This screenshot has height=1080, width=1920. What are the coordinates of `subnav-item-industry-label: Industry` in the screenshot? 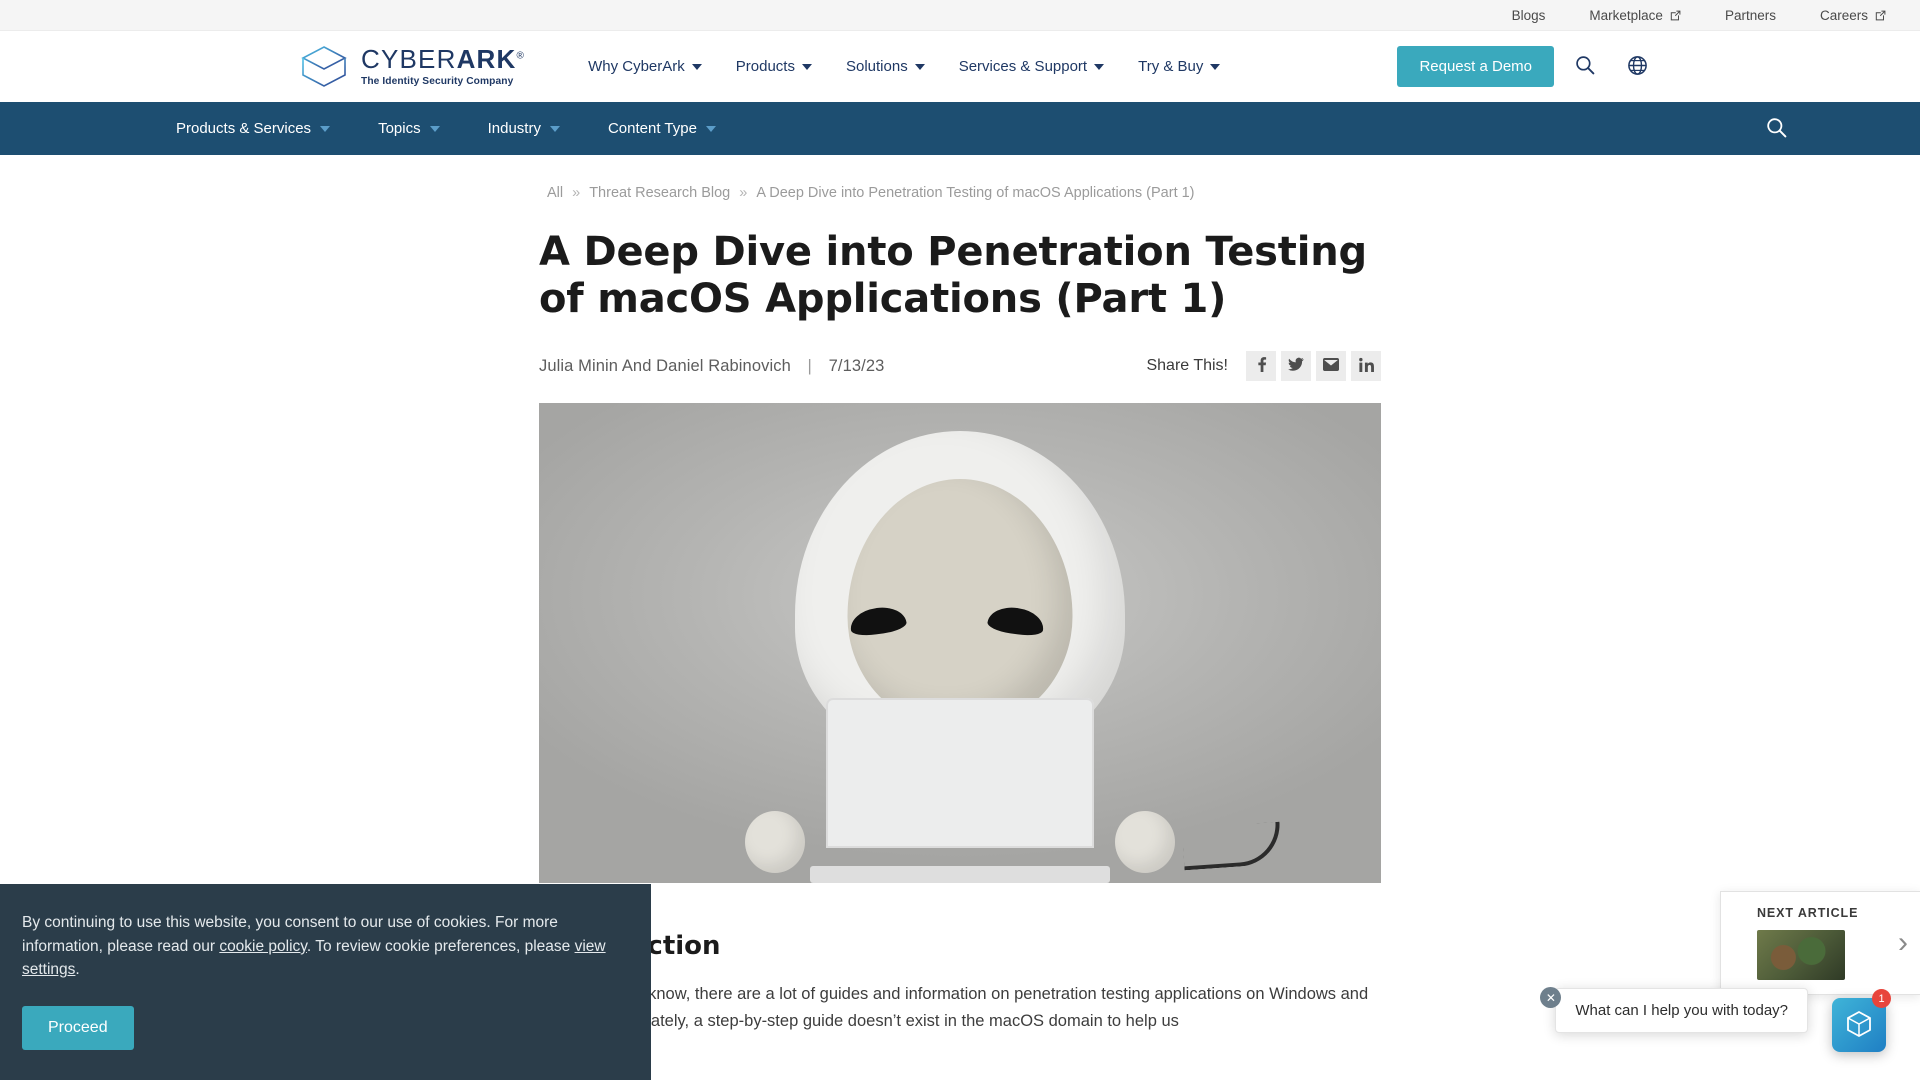 It's located at (514, 128).